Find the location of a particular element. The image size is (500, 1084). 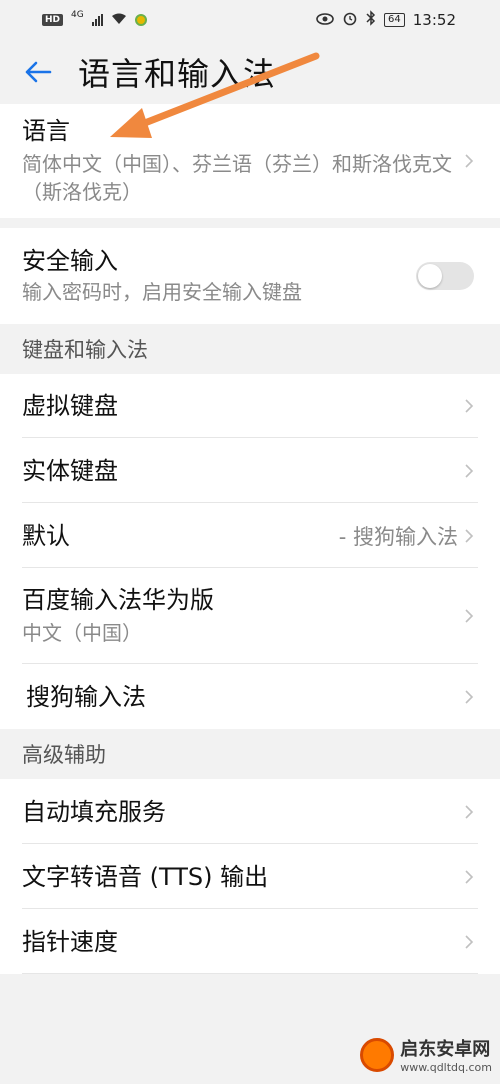

bluetooth-icon is located at coordinates (371, 20).